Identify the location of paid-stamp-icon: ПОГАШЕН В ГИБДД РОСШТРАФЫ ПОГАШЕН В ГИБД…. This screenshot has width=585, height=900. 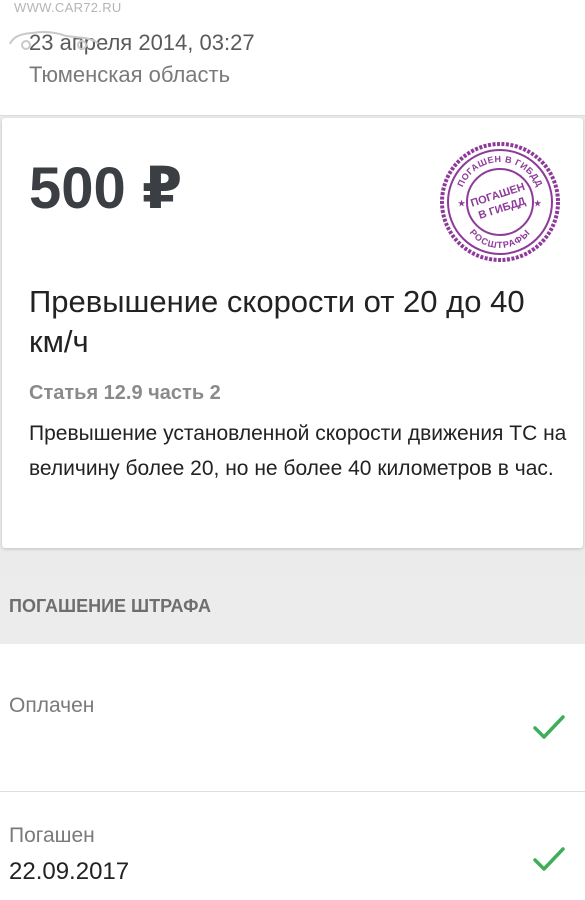
(500, 202).